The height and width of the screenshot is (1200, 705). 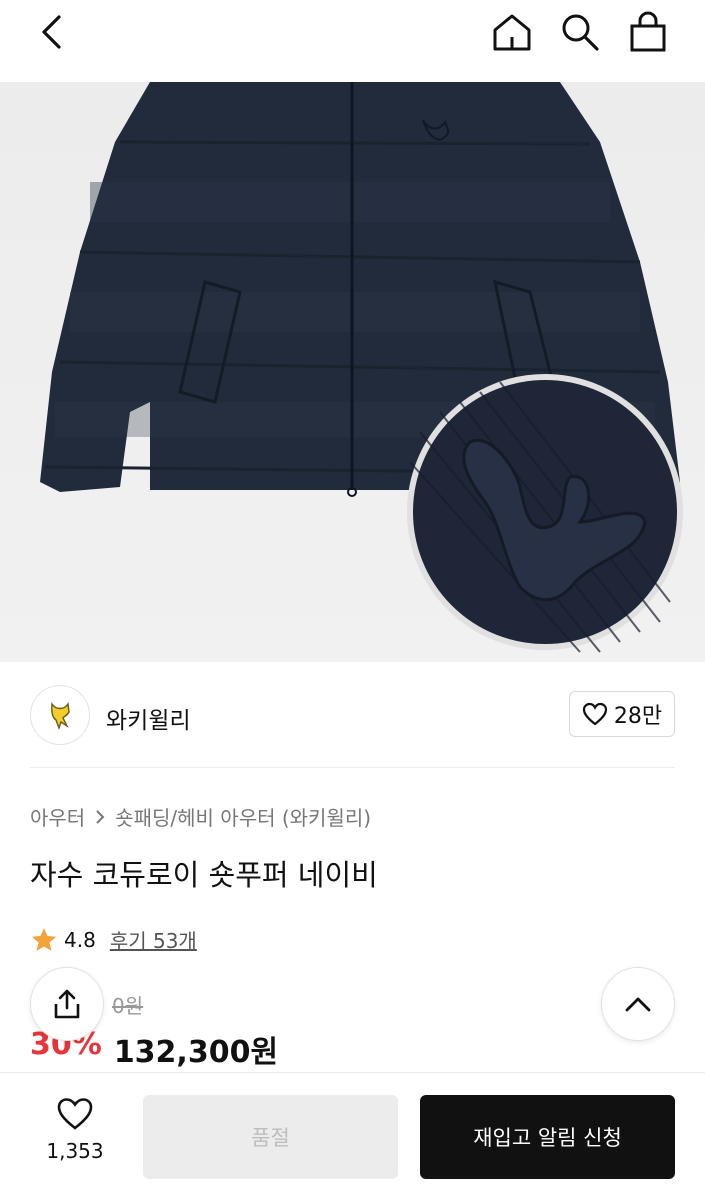 What do you see at coordinates (243, 816) in the screenshot?
I see `breadcrumb-item-category: 숏패딩/헤비 아우터 (와키윌리)` at bounding box center [243, 816].